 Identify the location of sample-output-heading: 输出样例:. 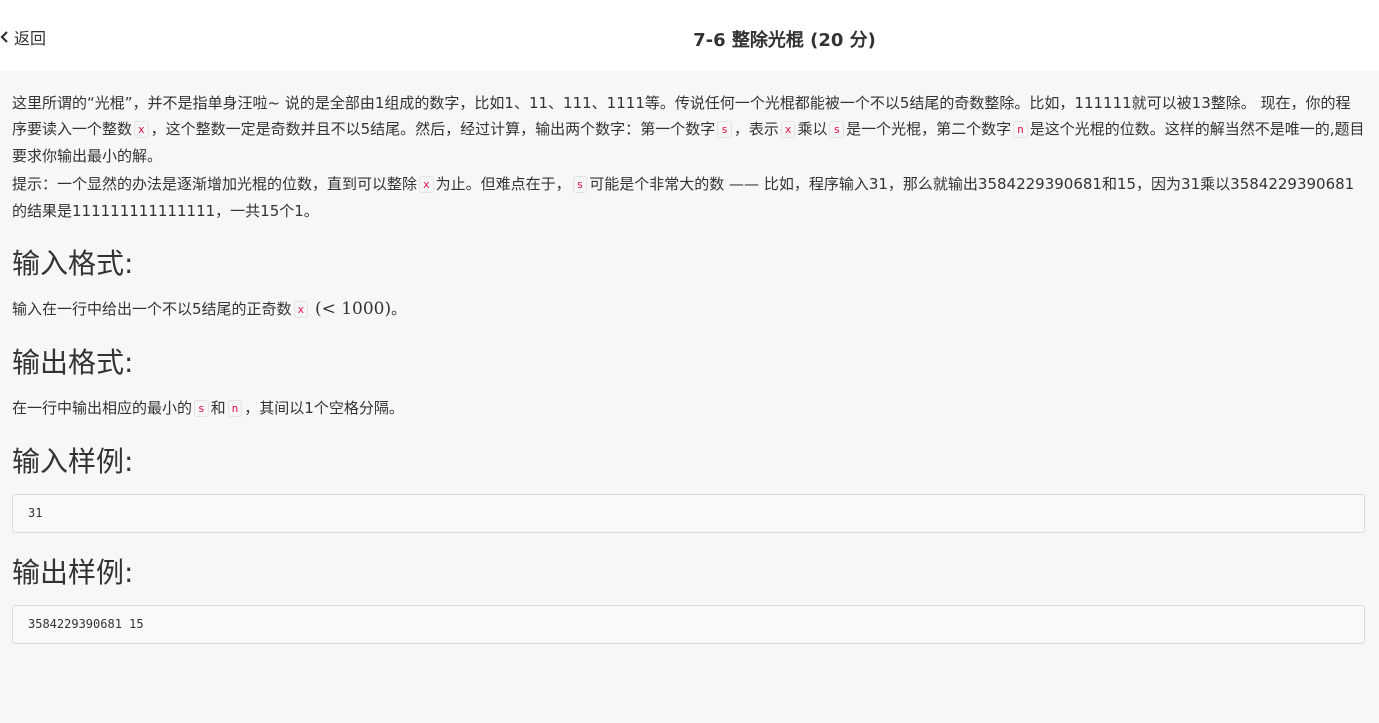
(73, 572).